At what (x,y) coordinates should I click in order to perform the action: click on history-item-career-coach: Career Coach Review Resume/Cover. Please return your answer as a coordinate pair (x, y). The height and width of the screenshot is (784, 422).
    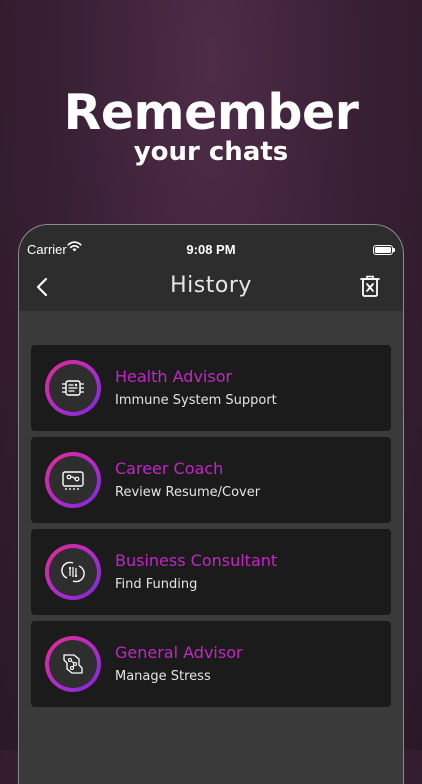
    Looking at the image, I should click on (211, 480).